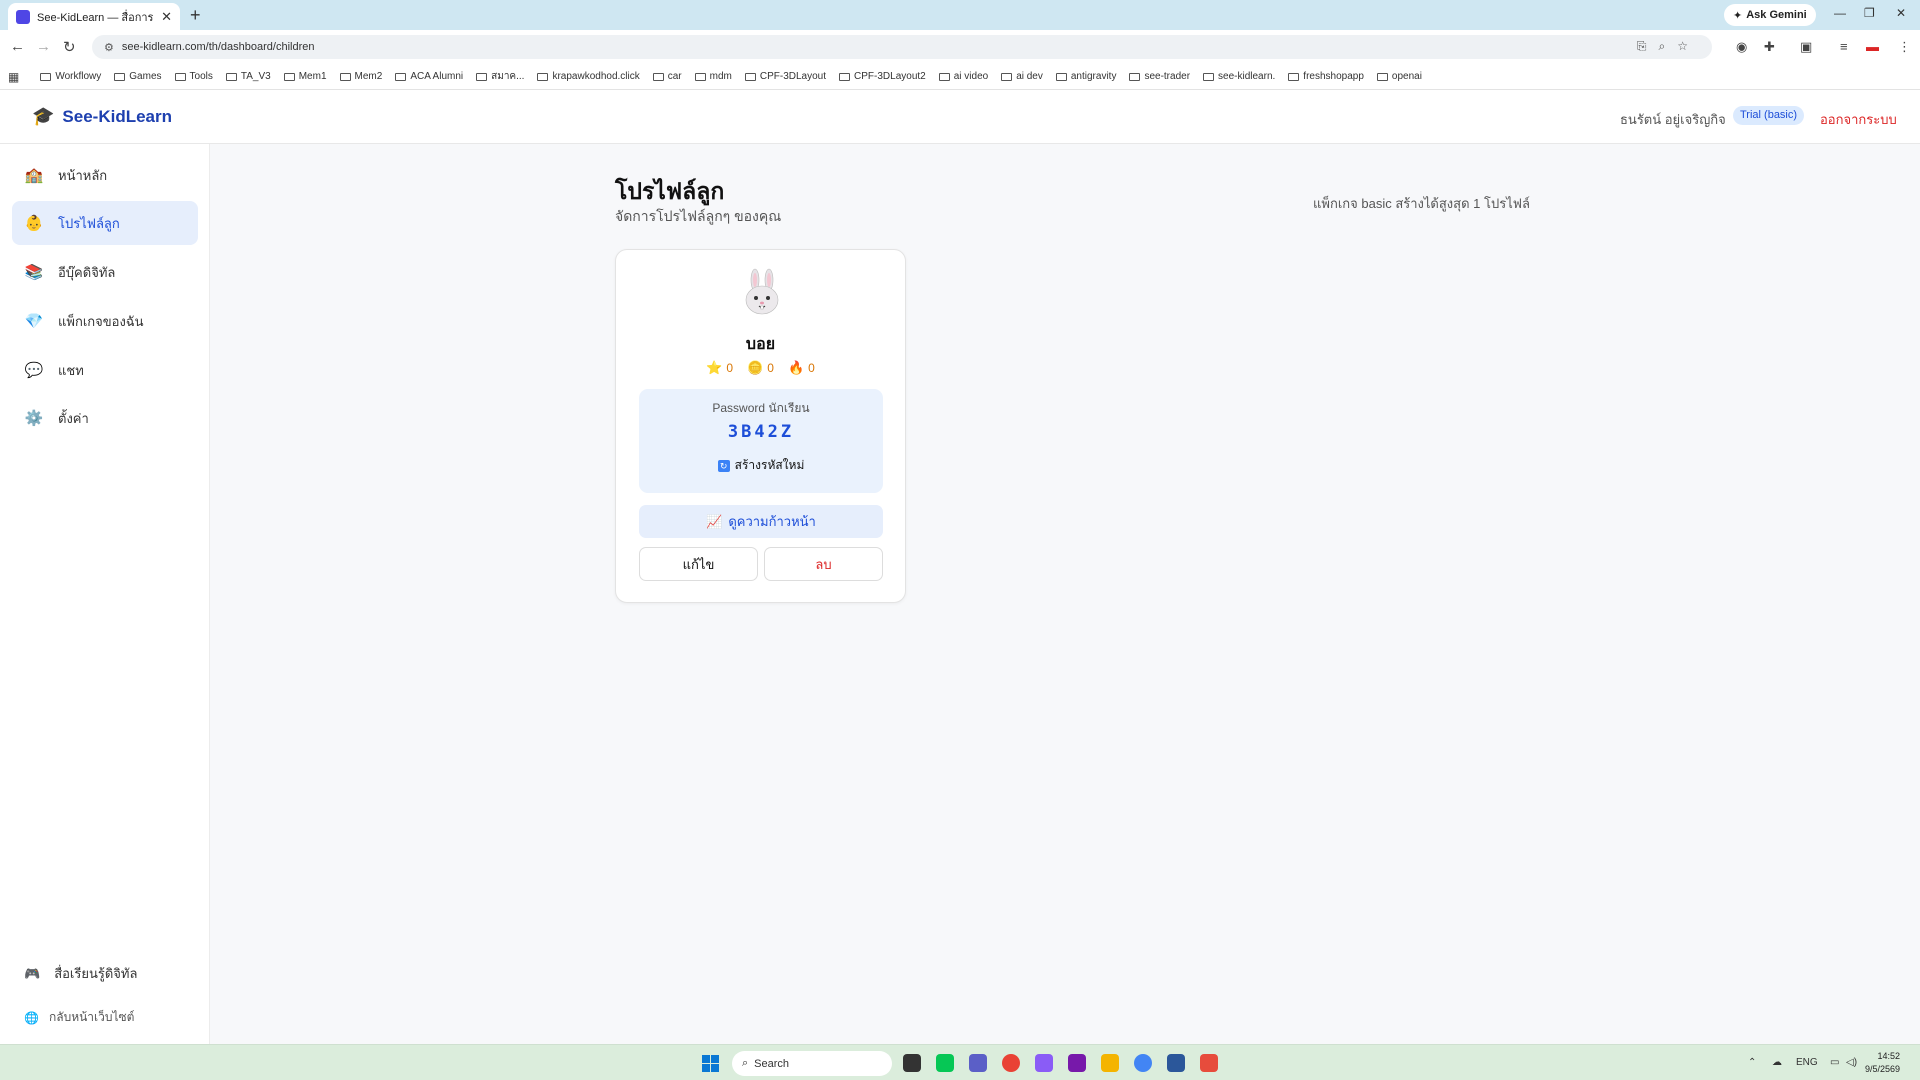 This screenshot has height=1080, width=1920. What do you see at coordinates (772, 521) in the screenshot?
I see `view-progress-label: ดูความก้าวหน้า` at bounding box center [772, 521].